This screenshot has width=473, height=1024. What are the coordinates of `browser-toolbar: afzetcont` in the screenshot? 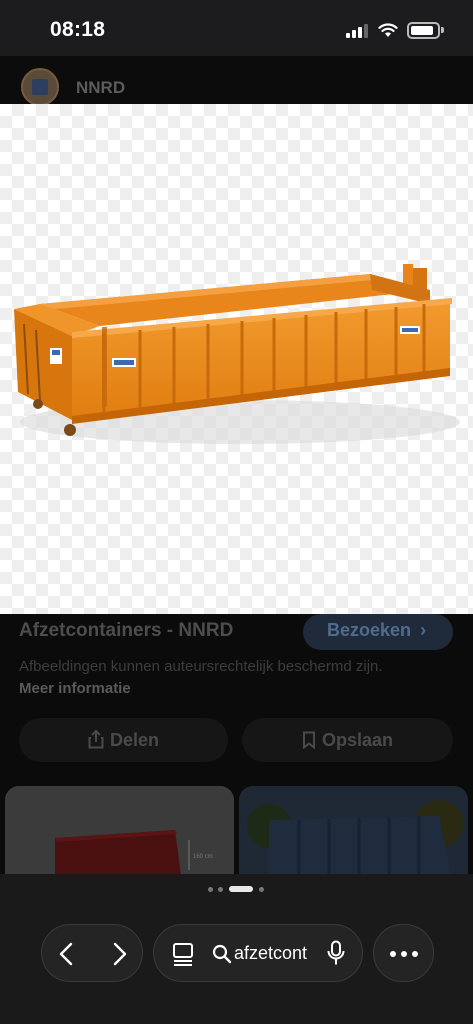 It's located at (236, 949).